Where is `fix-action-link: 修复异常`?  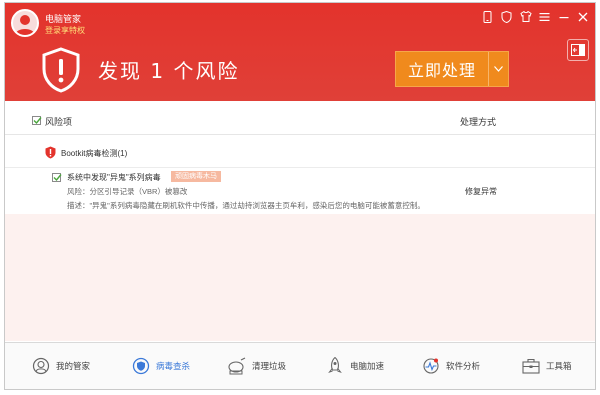
fix-action-link: 修复异常 is located at coordinates (481, 191).